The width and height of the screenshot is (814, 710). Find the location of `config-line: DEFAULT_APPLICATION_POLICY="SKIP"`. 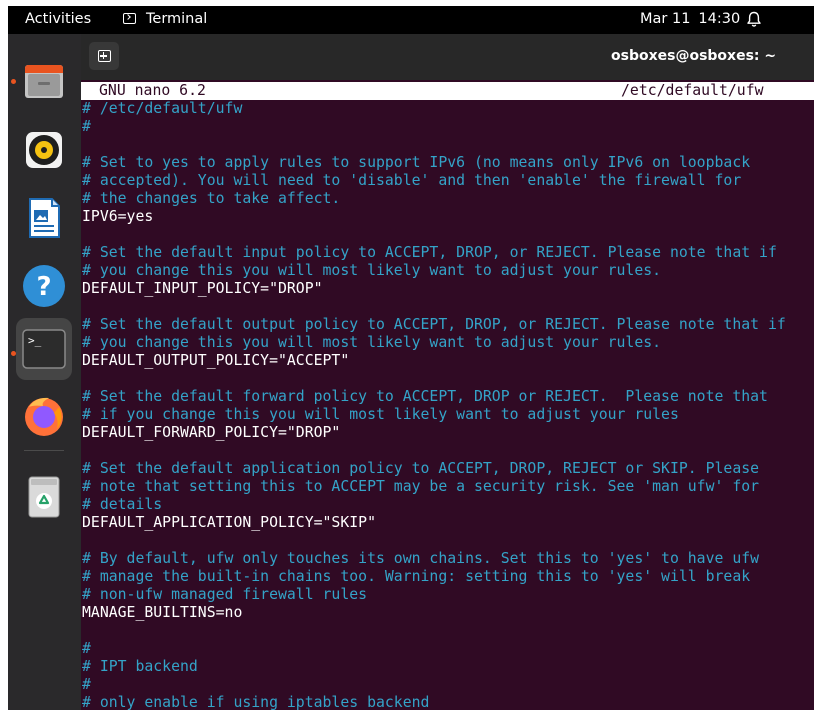

config-line: DEFAULT_APPLICATION_POLICY="SKIP" is located at coordinates (229, 522).